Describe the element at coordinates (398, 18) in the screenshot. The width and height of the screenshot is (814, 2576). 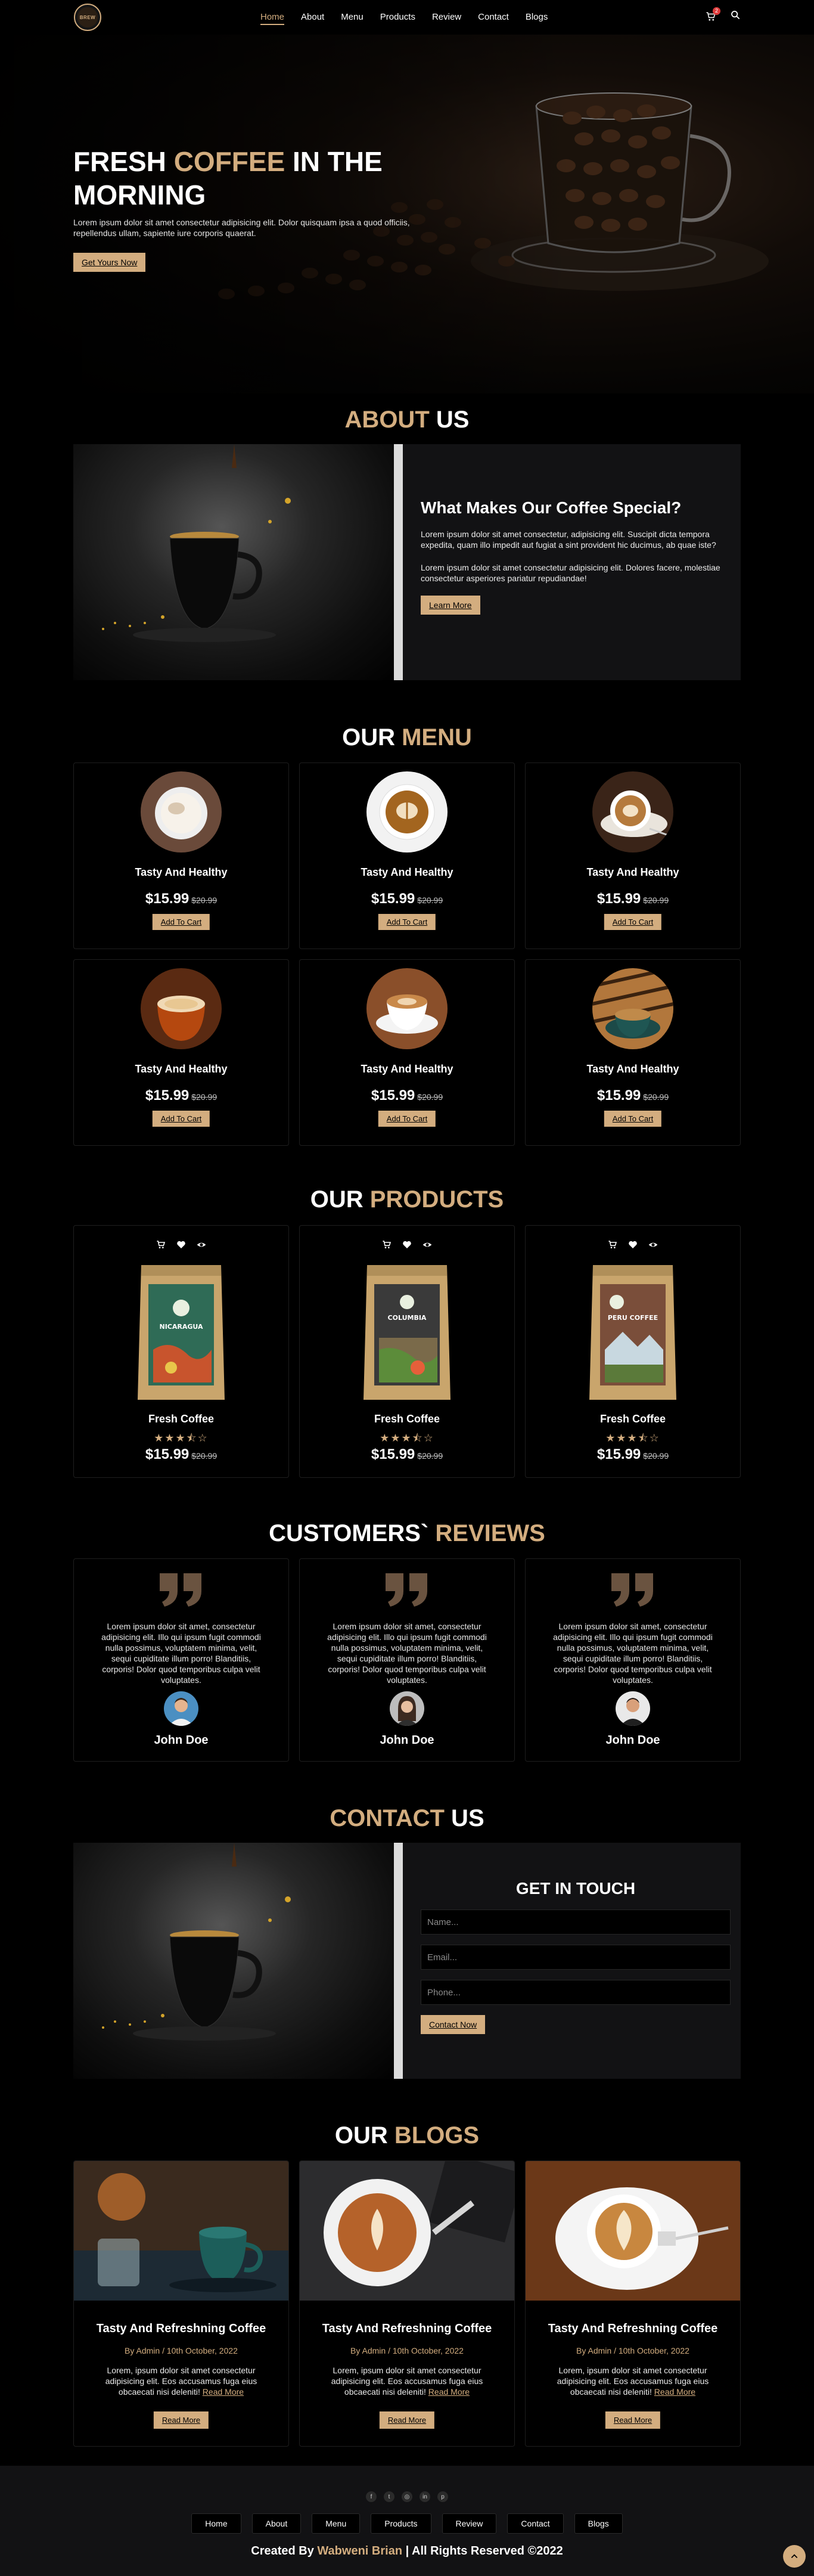
I see `nav-products: Products` at that location.